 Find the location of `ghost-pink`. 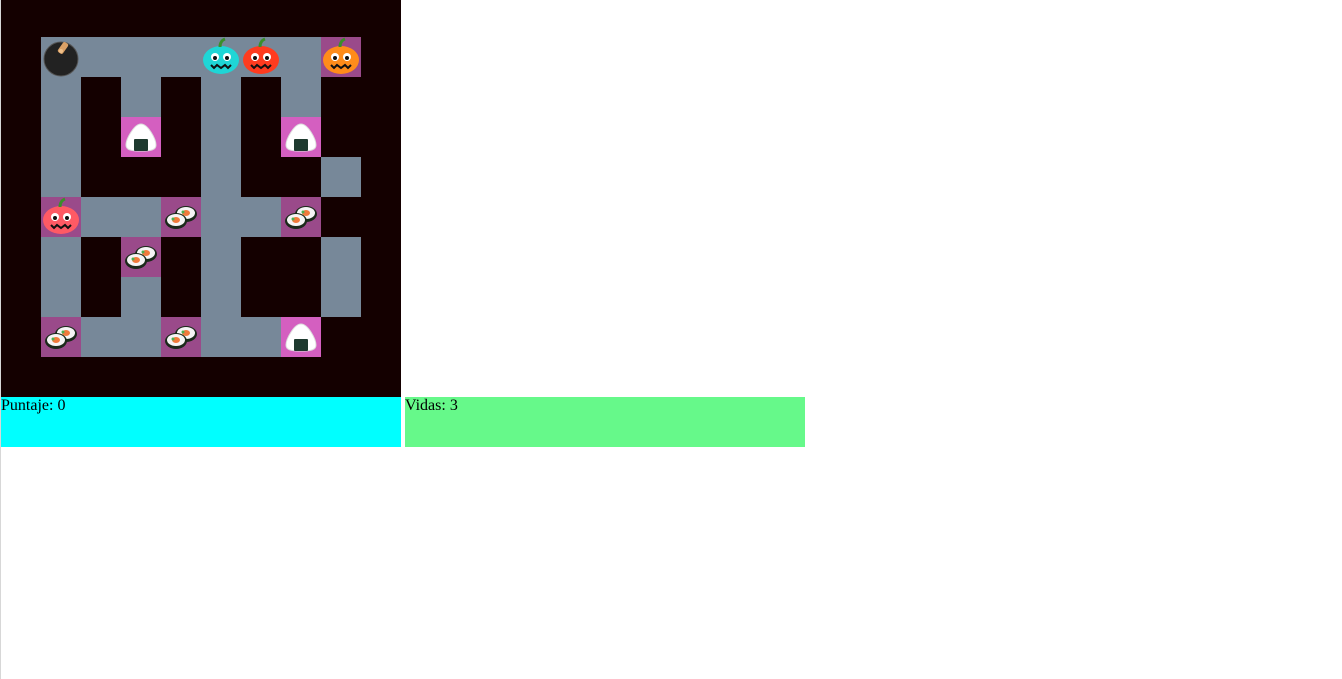

ghost-pink is located at coordinates (61, 217).